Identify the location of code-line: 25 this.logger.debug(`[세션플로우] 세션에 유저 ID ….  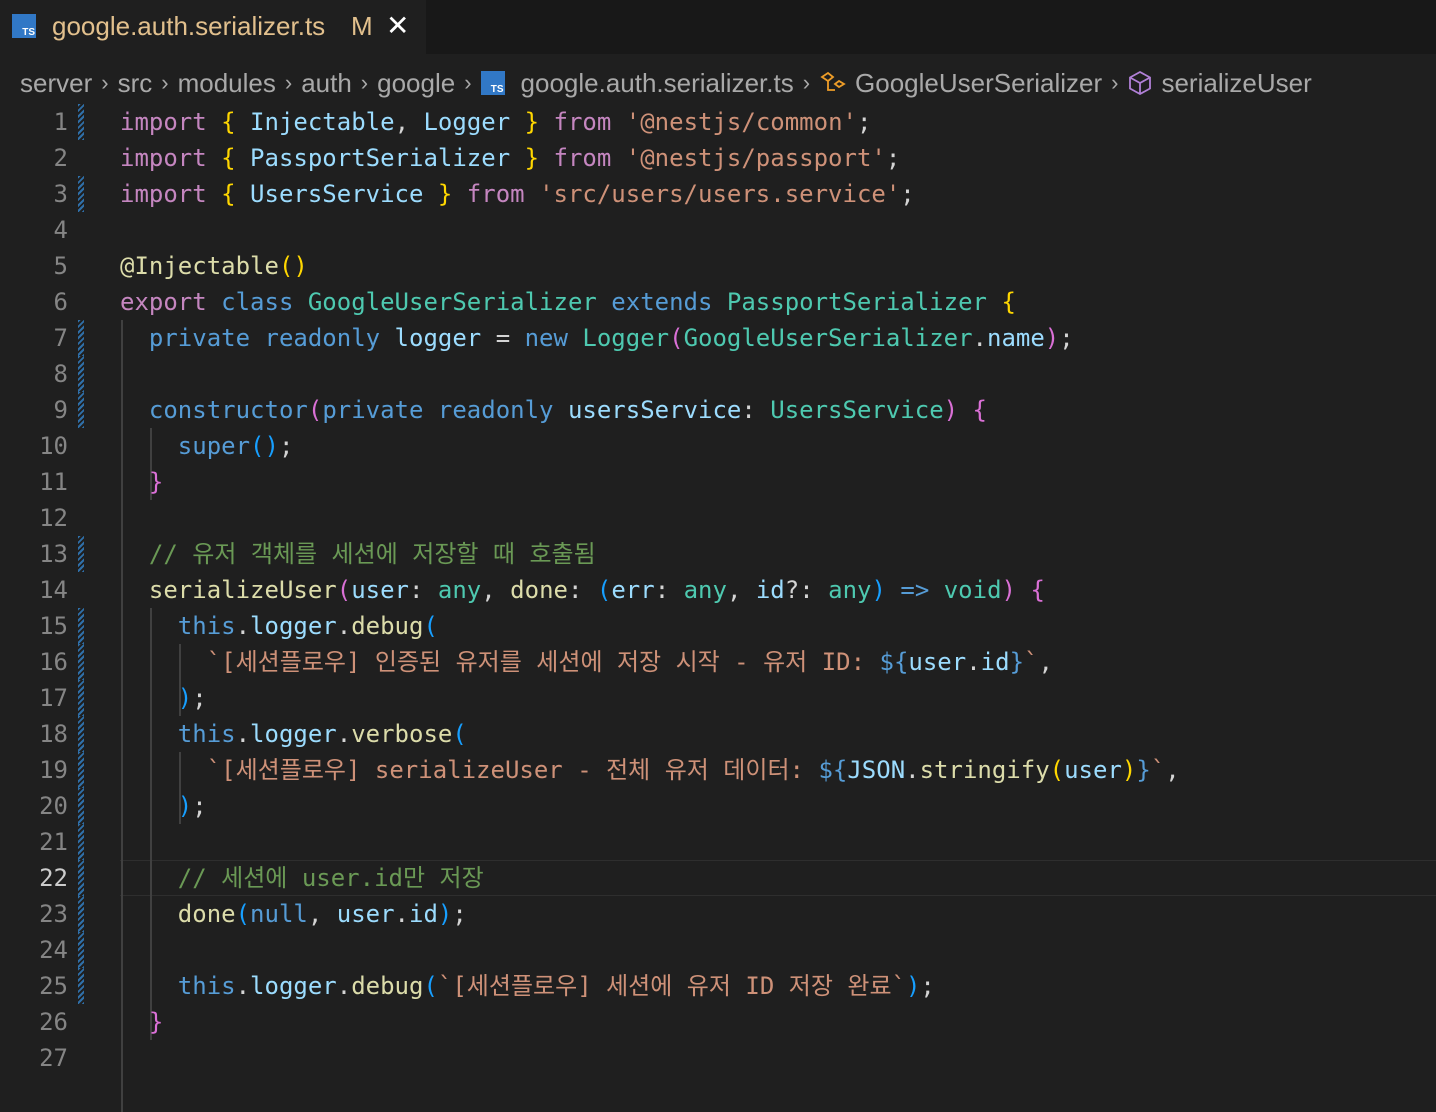
(718, 986).